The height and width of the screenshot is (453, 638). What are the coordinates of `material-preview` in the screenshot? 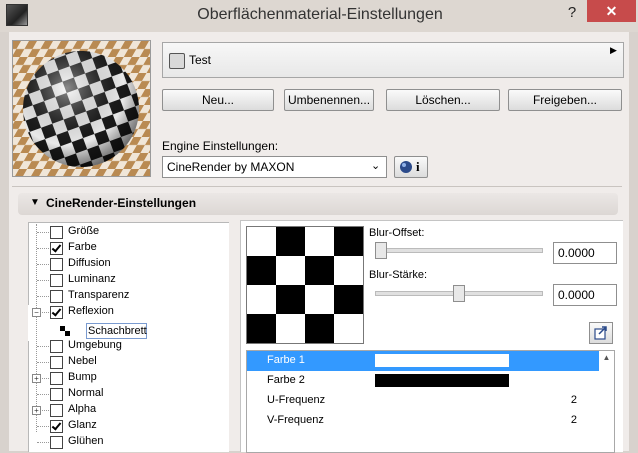 It's located at (81, 108).